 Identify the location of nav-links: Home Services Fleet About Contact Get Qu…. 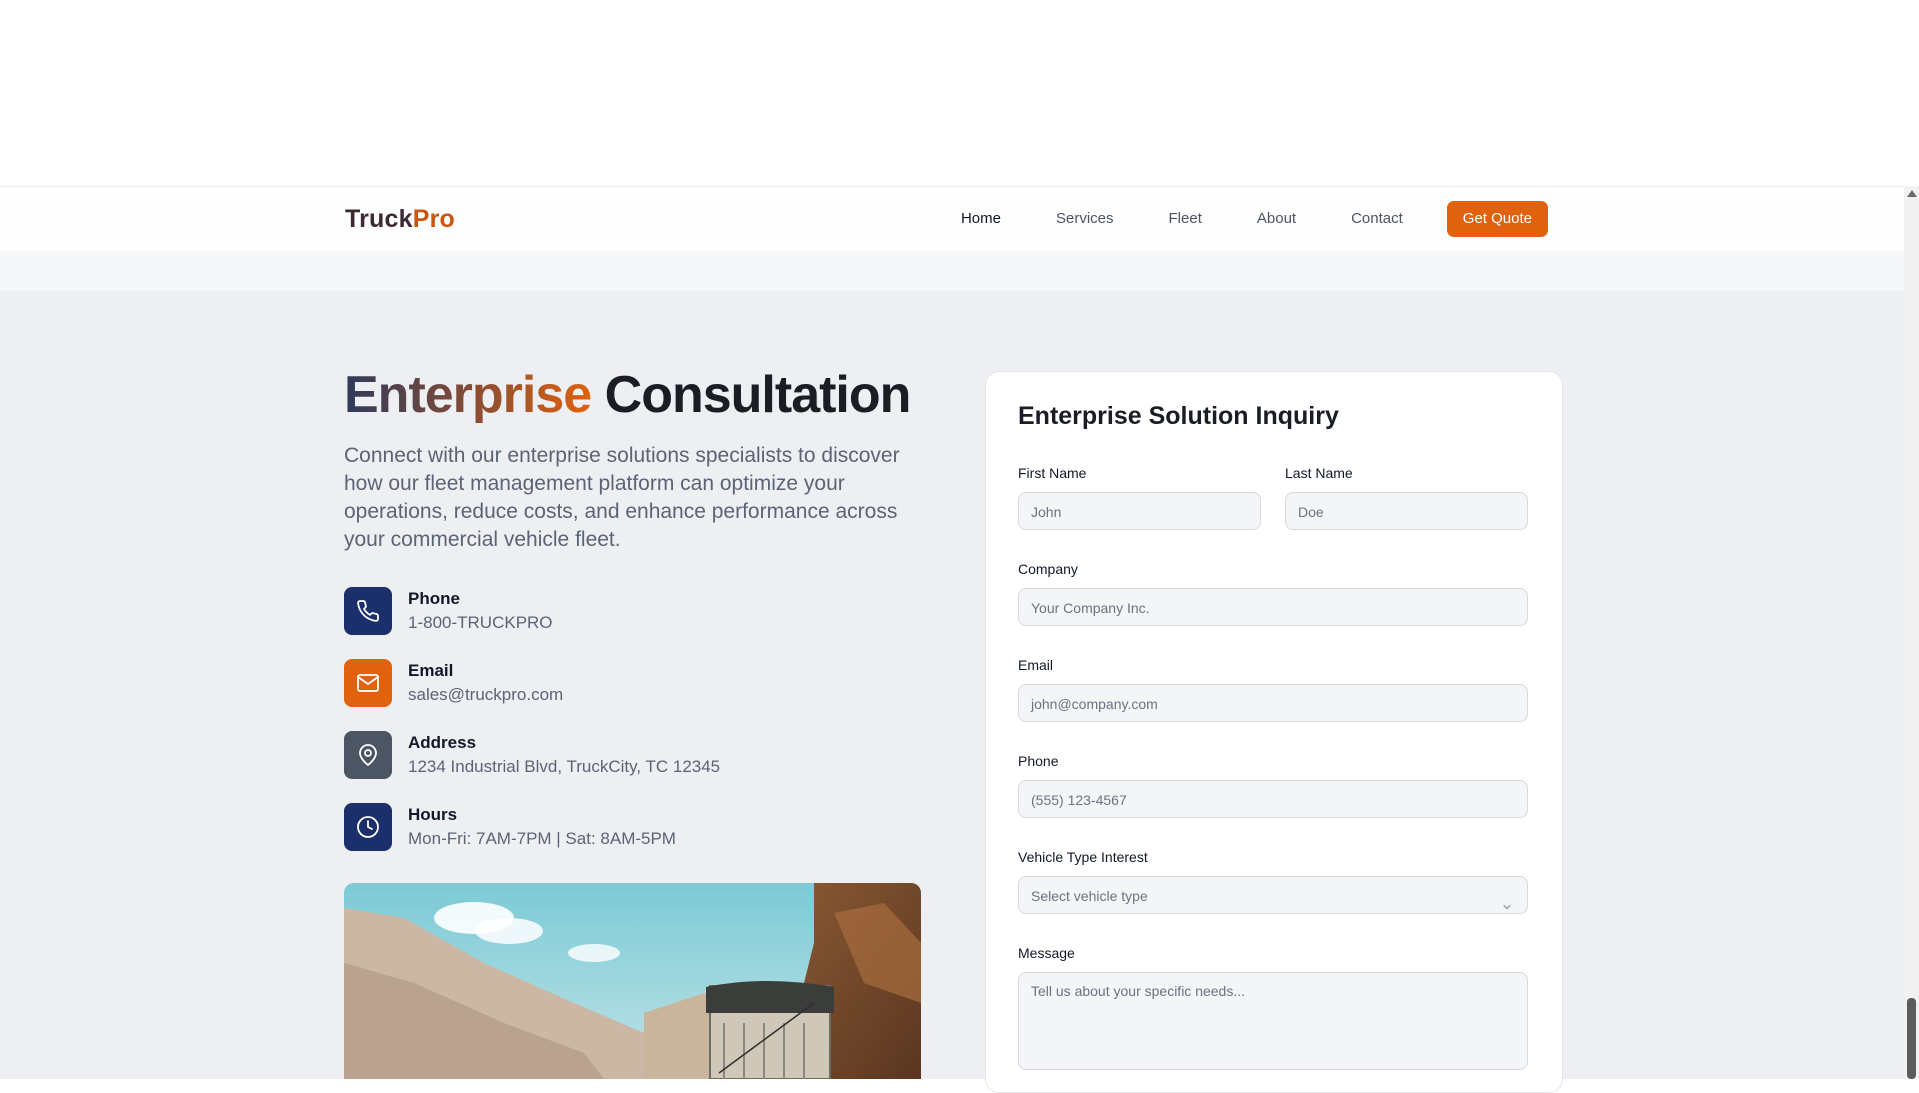
(1227, 219).